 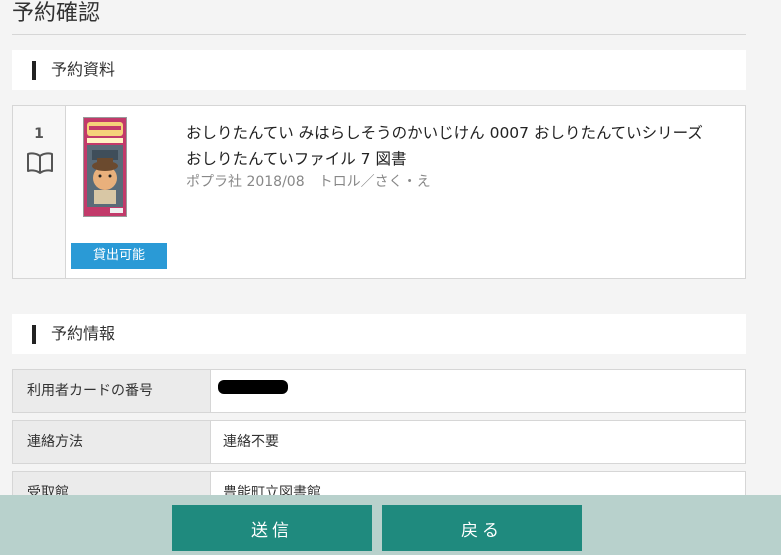 I want to click on section-label-info: 予約情報, so click(x=83, y=333).